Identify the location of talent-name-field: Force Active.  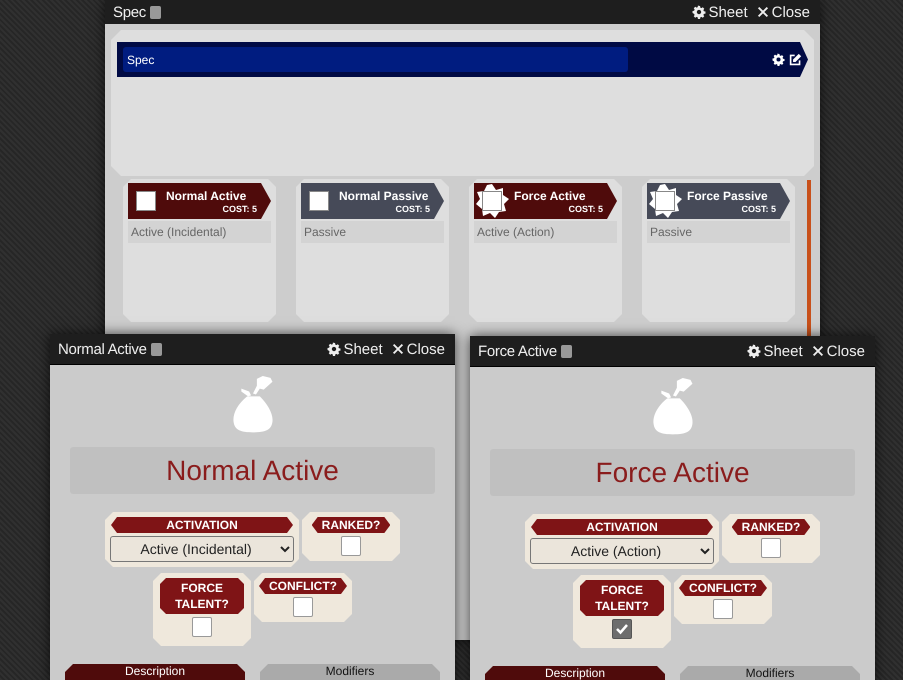
(672, 472).